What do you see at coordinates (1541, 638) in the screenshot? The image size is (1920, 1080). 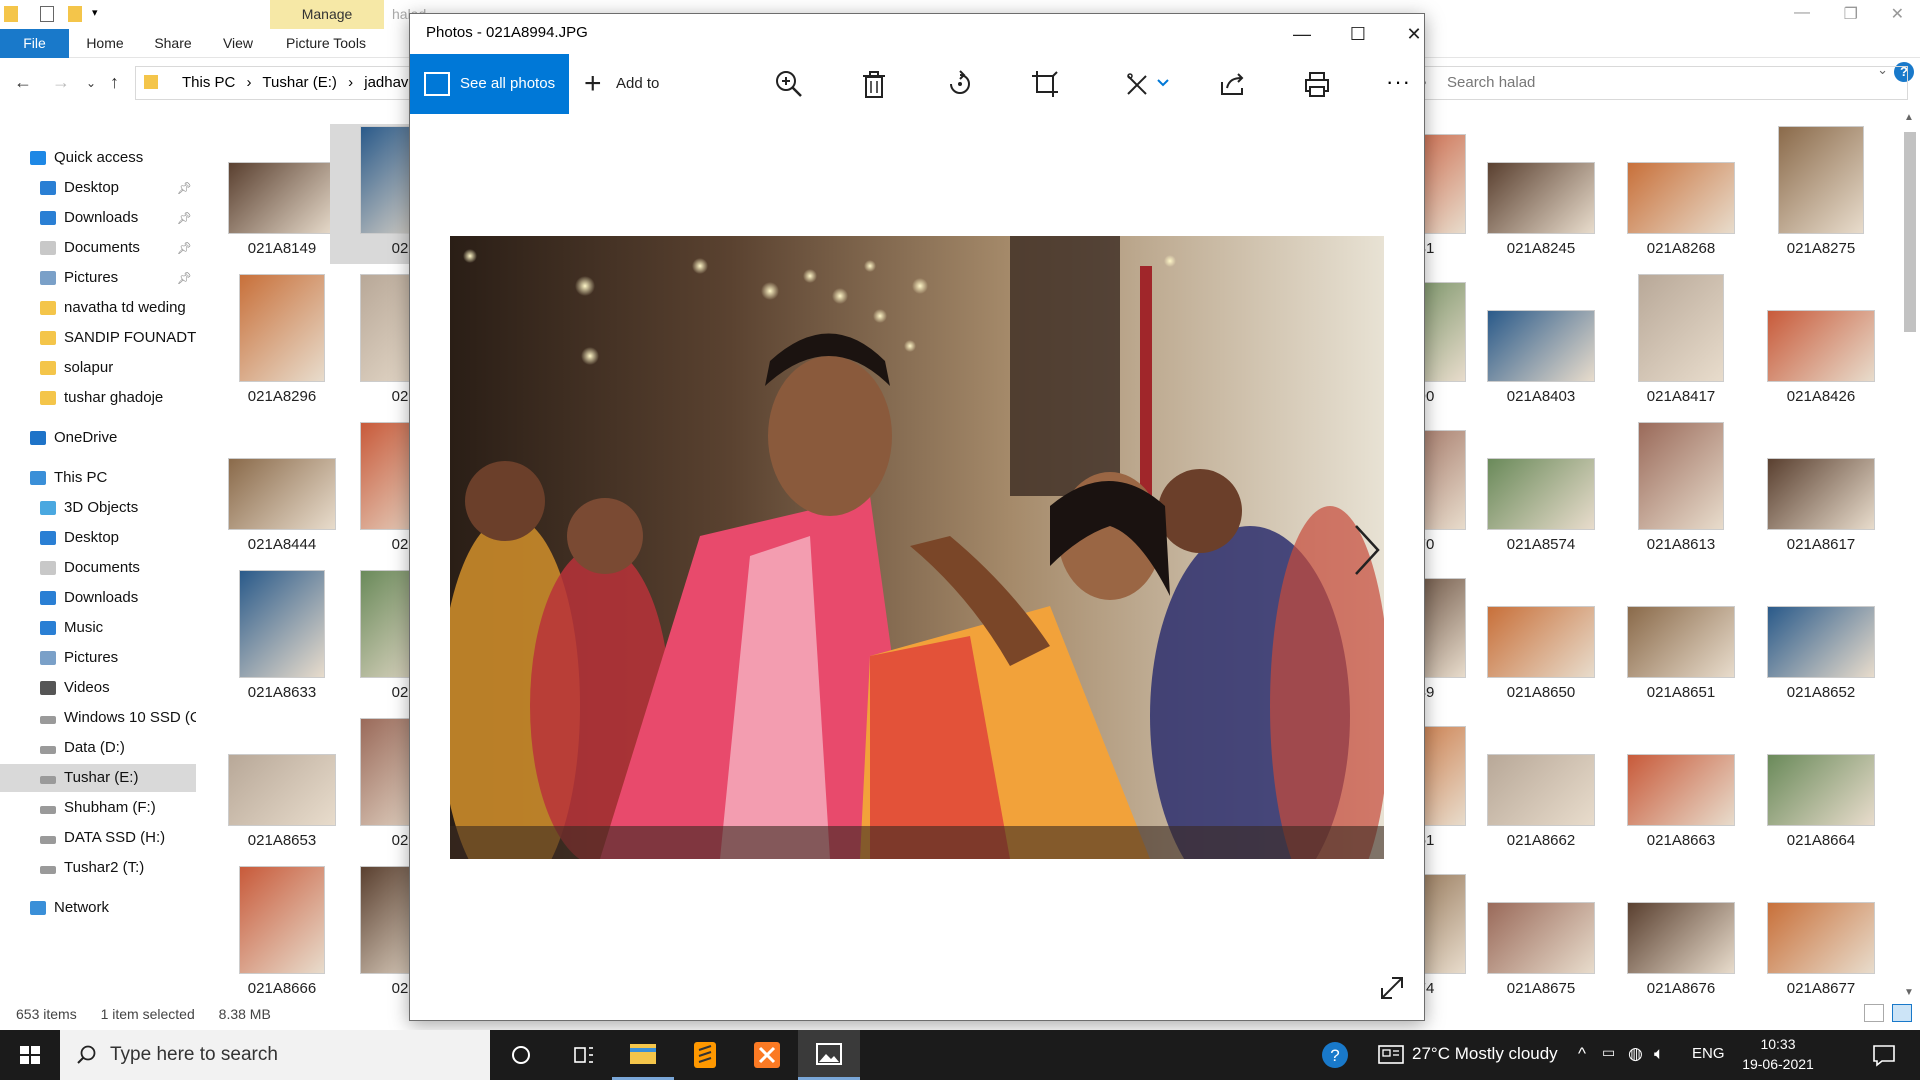 I see `thumbnail-021A8650: 021A8650` at bounding box center [1541, 638].